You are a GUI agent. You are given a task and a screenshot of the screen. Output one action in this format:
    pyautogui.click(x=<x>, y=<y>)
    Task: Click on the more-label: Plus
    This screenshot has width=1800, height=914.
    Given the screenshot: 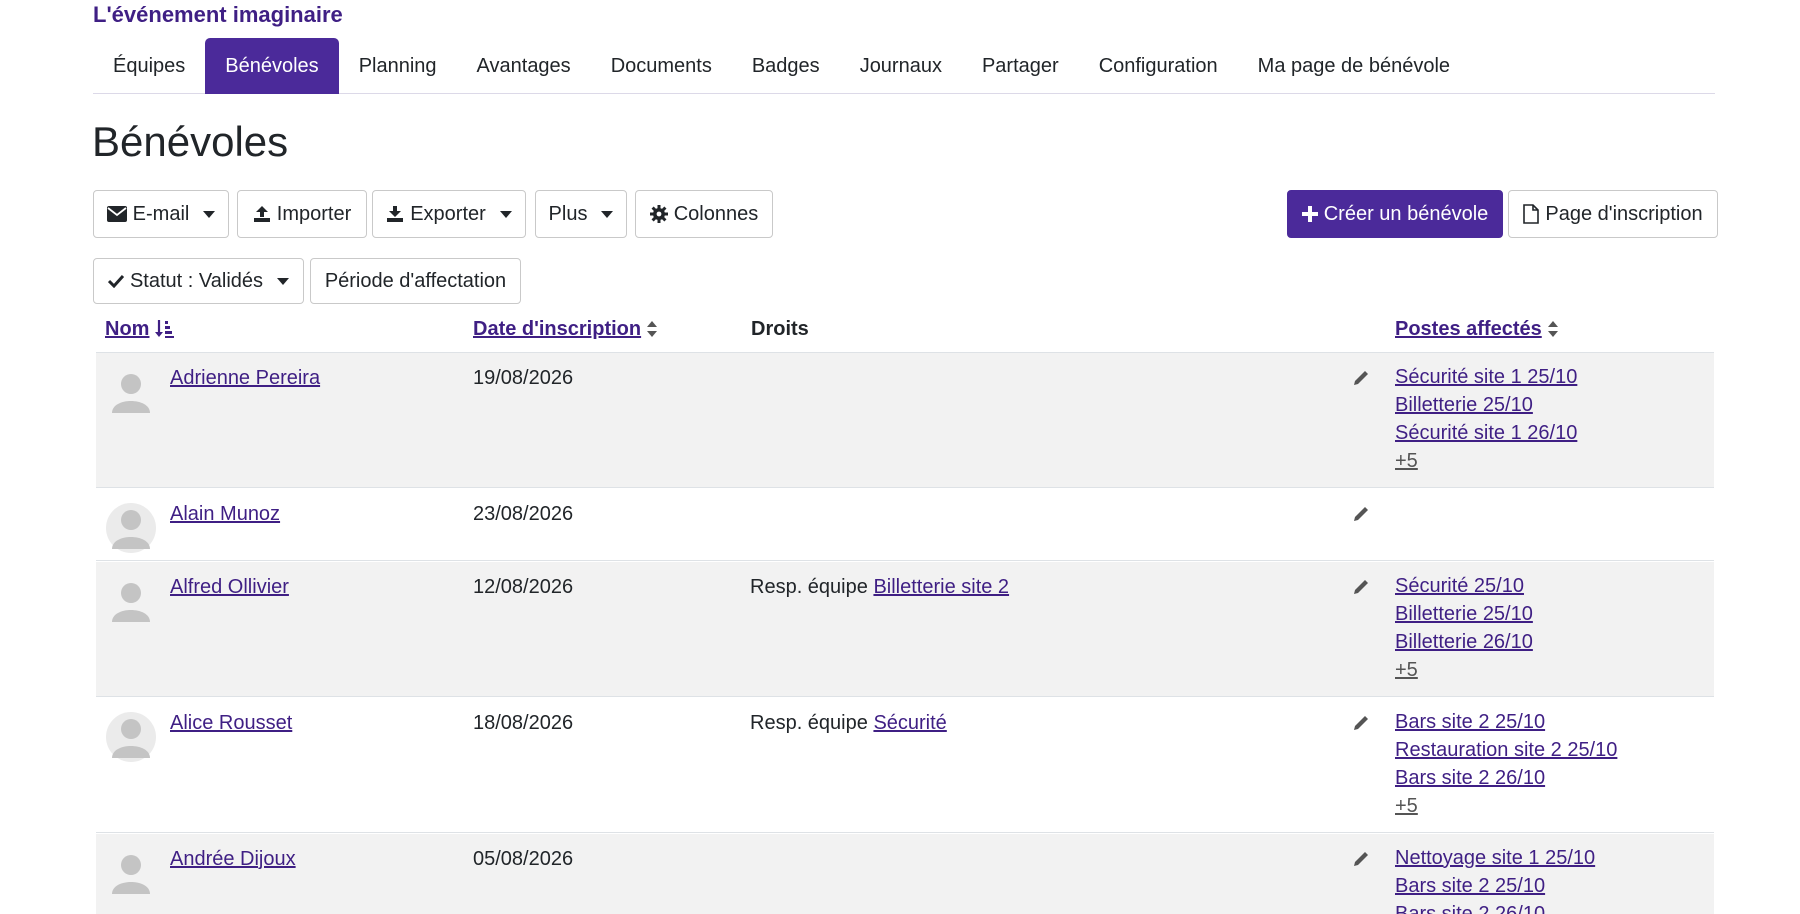 What is the action you would take?
    pyautogui.click(x=568, y=213)
    